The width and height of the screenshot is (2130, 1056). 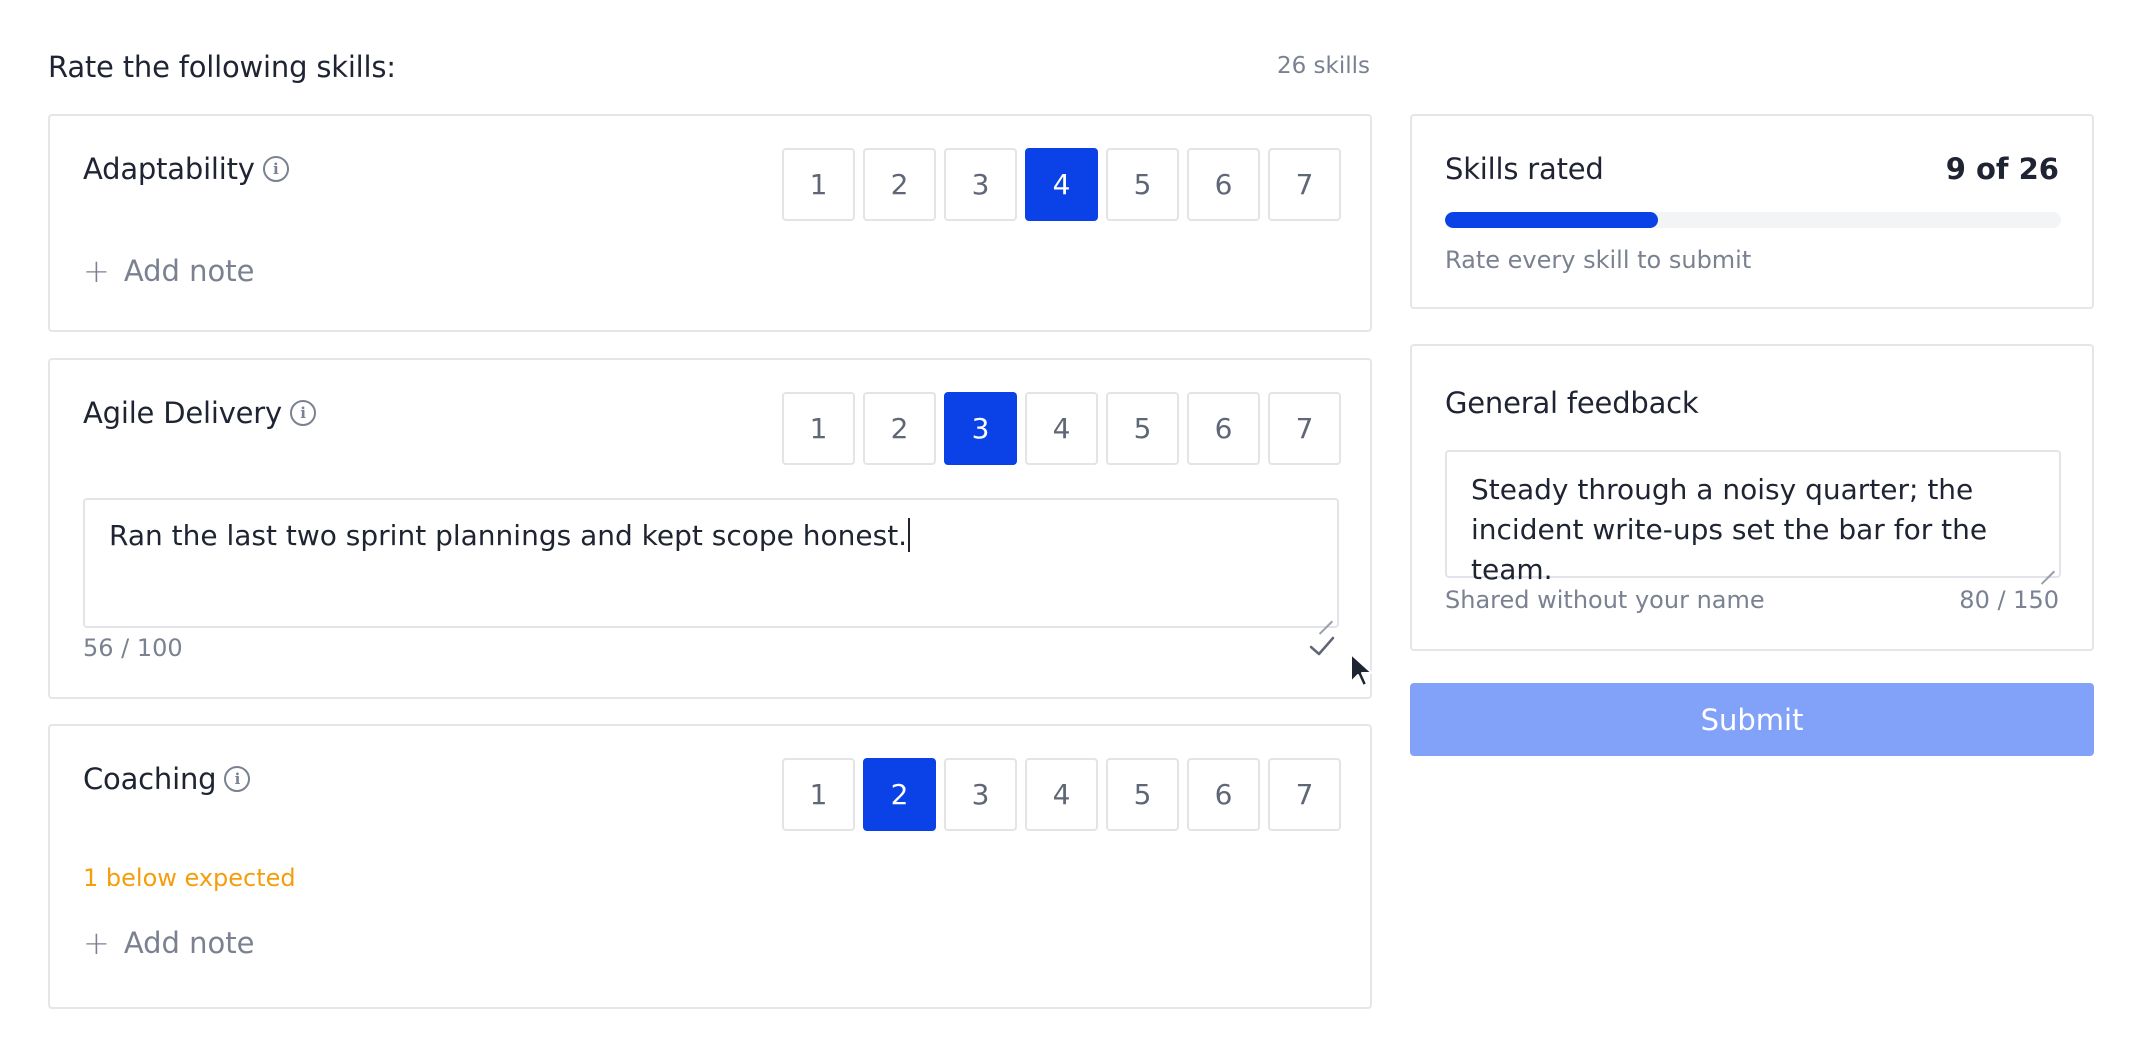 I want to click on page-title: Rate the following skills:, so click(x=222, y=67).